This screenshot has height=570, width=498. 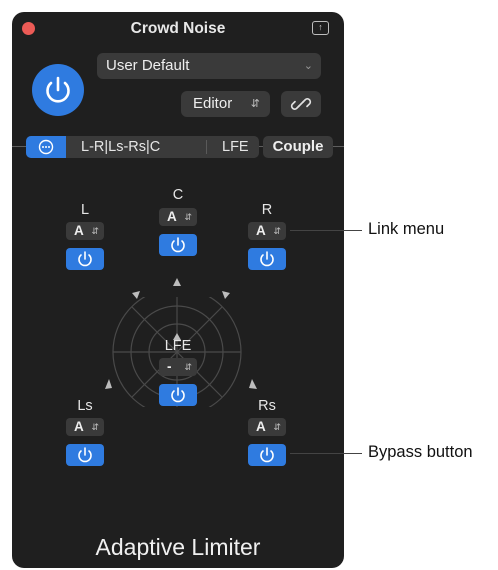 What do you see at coordinates (267, 231) in the screenshot?
I see `link-menu-r: A ⇵` at bounding box center [267, 231].